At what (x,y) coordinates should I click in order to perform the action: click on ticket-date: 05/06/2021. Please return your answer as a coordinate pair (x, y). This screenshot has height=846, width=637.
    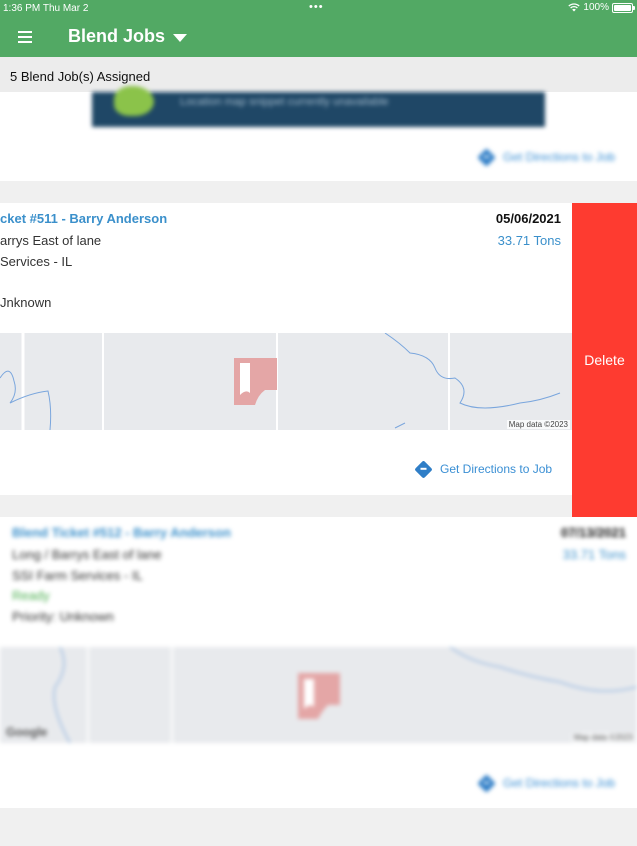
    Looking at the image, I should click on (528, 218).